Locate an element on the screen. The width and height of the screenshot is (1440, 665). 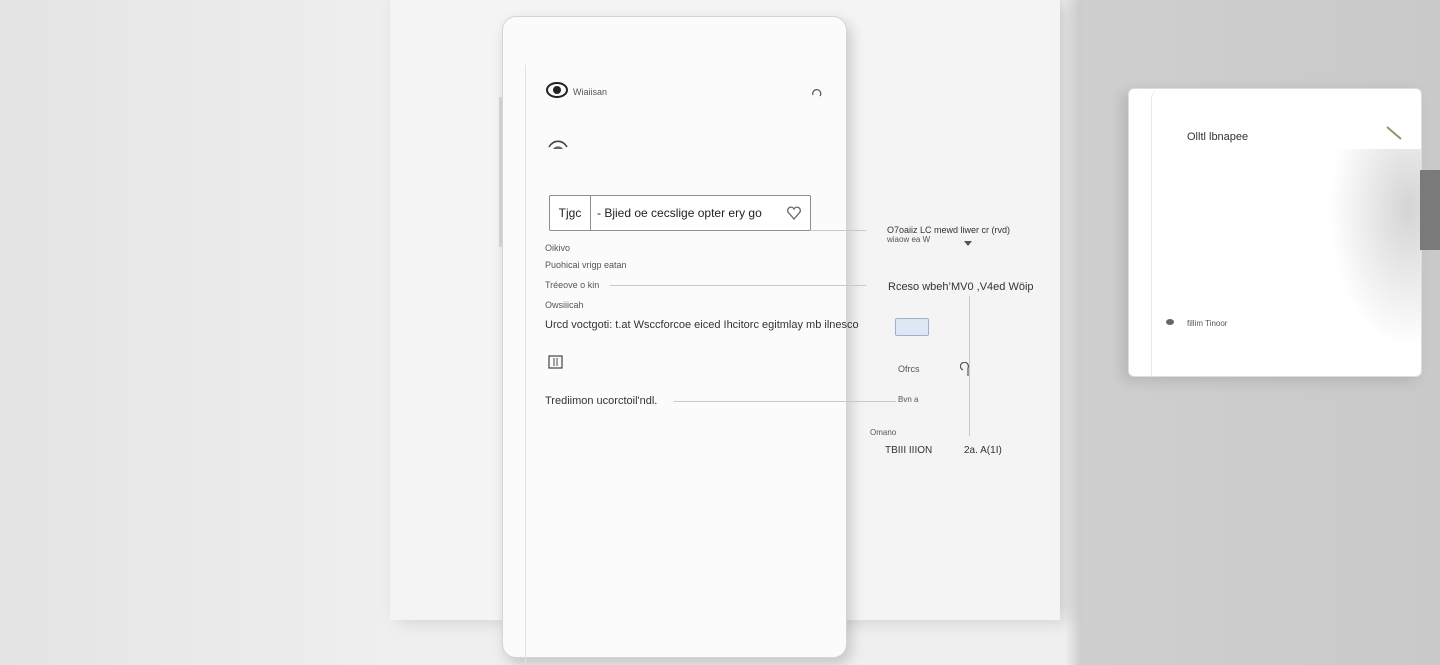
callout-top-sub: wiaow ea W is located at coordinates (909, 239).